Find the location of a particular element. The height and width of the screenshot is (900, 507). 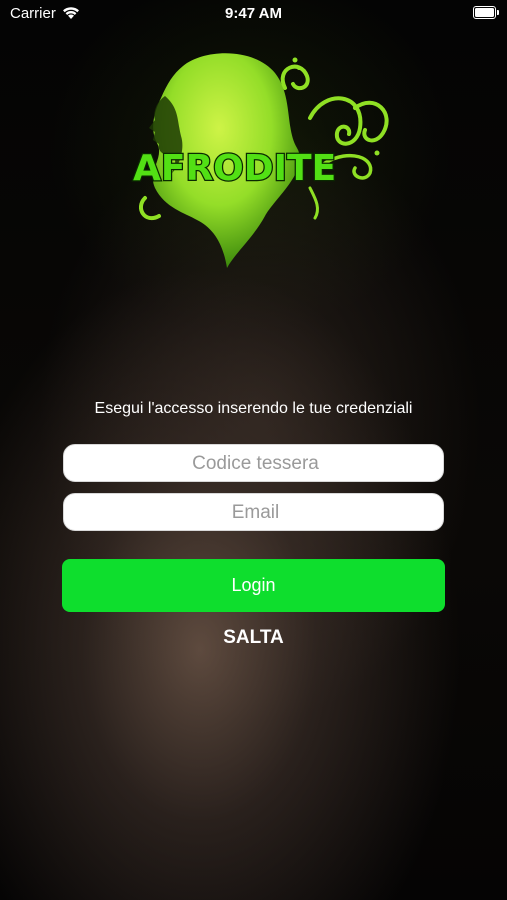

status-bar: Carrier 9:47 AM is located at coordinates (253, 14).